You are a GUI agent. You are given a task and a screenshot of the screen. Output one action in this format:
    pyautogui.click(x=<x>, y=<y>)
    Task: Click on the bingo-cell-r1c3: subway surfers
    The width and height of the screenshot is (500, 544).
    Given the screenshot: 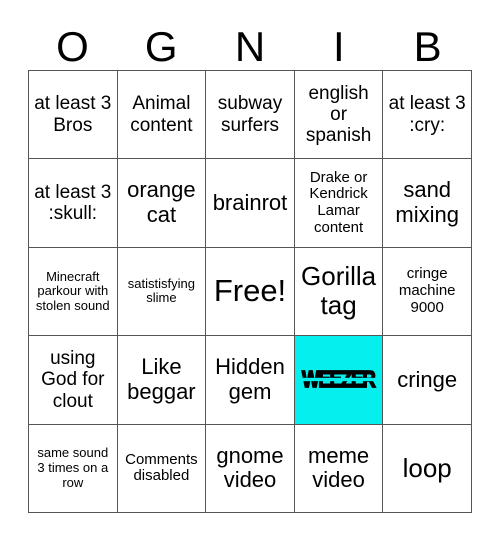 What is the action you would take?
    pyautogui.click(x=250, y=115)
    